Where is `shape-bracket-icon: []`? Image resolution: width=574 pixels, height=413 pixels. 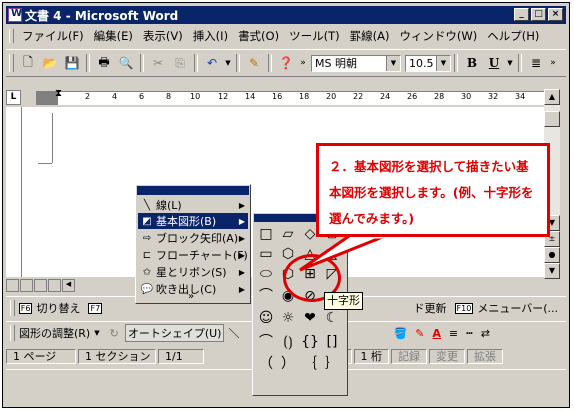
shape-bracket-icon: [] is located at coordinates (332, 342).